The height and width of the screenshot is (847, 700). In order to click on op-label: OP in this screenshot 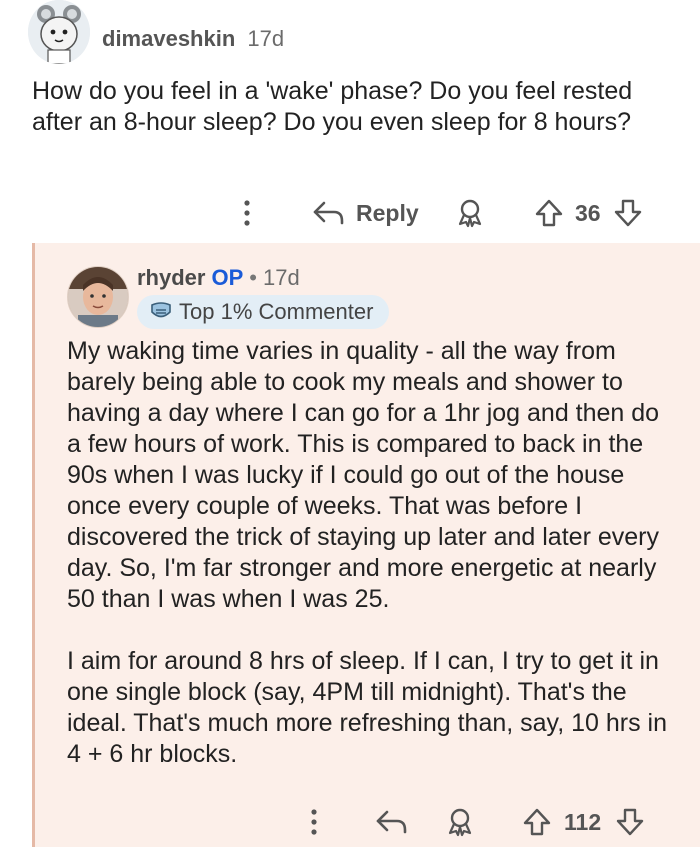, I will do `click(227, 277)`.